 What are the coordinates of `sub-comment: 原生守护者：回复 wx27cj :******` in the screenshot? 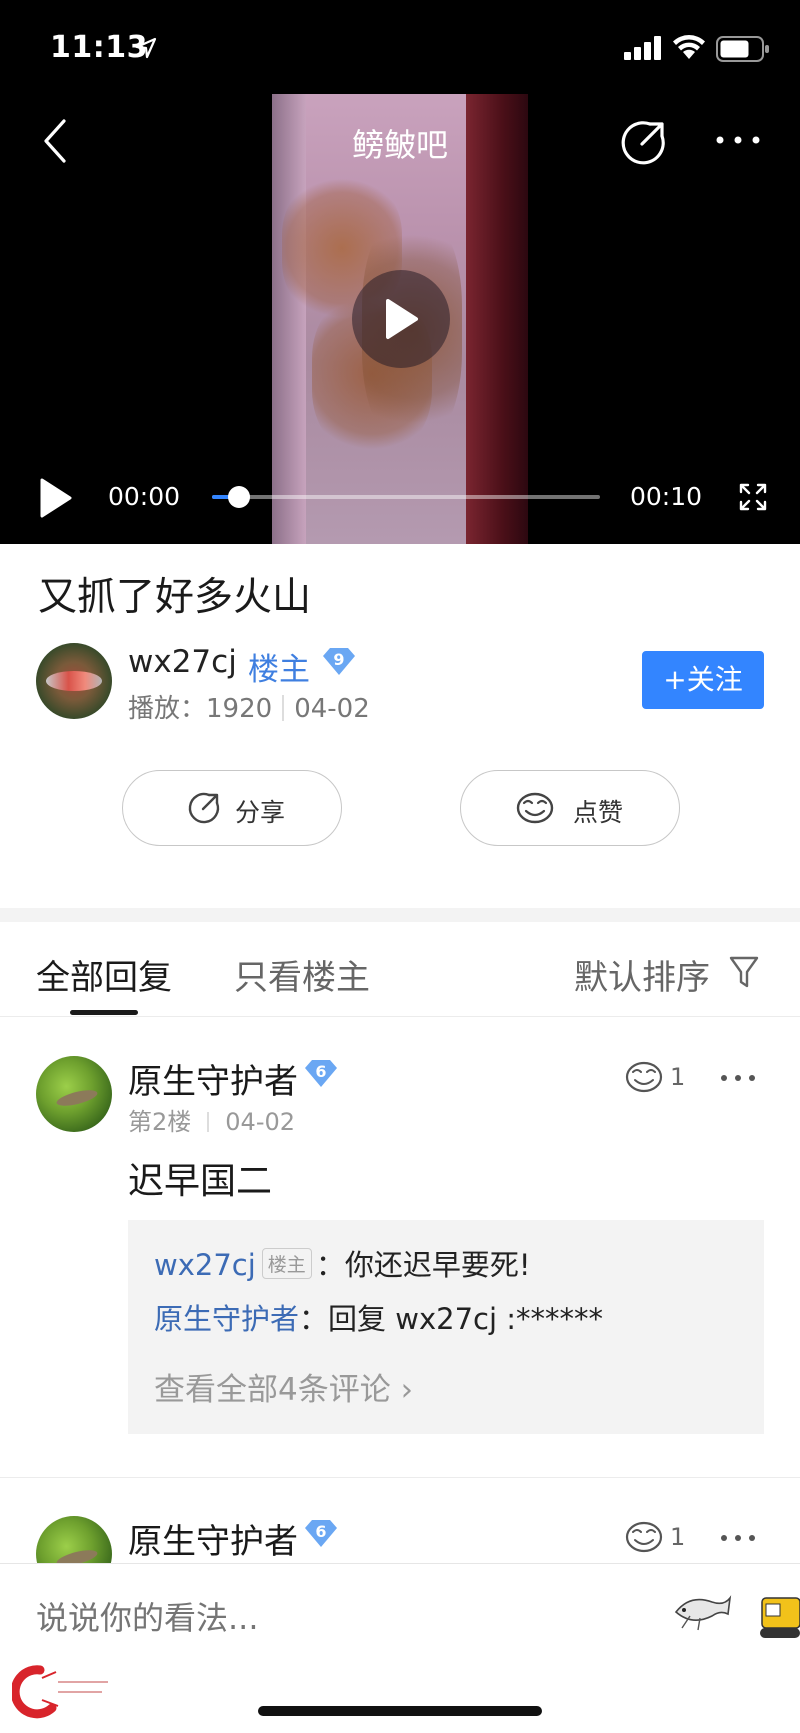 It's located at (378, 1317).